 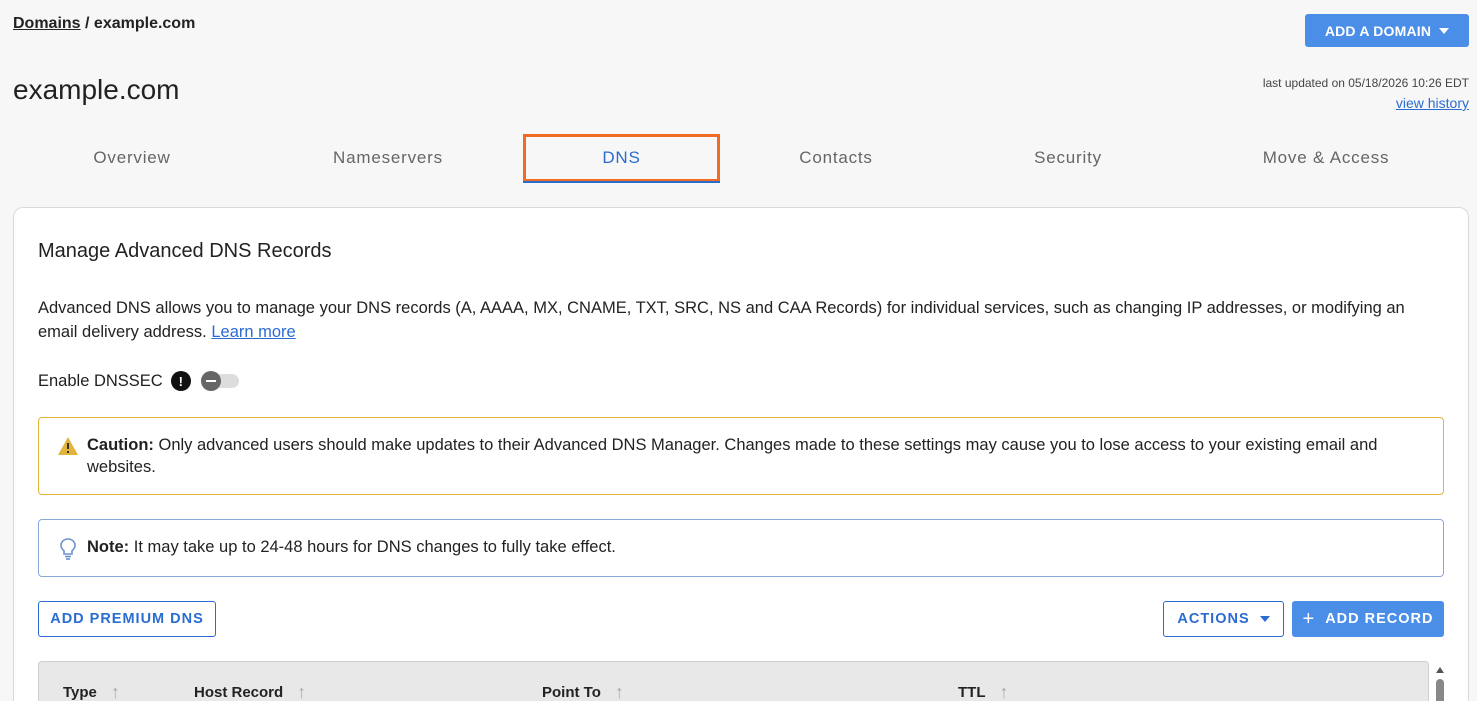 I want to click on dnssec-toggle, so click(x=219, y=381).